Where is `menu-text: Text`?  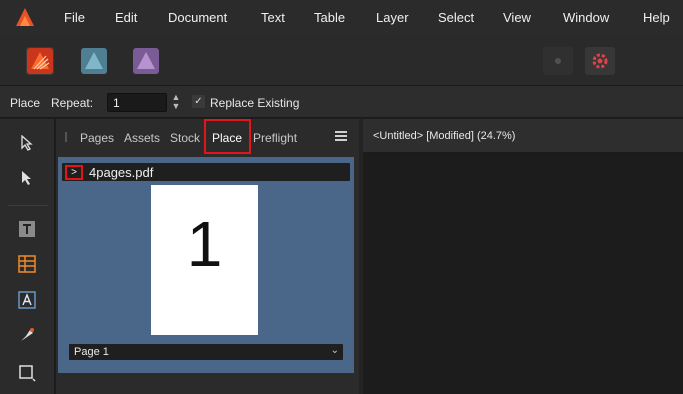 menu-text: Text is located at coordinates (273, 17).